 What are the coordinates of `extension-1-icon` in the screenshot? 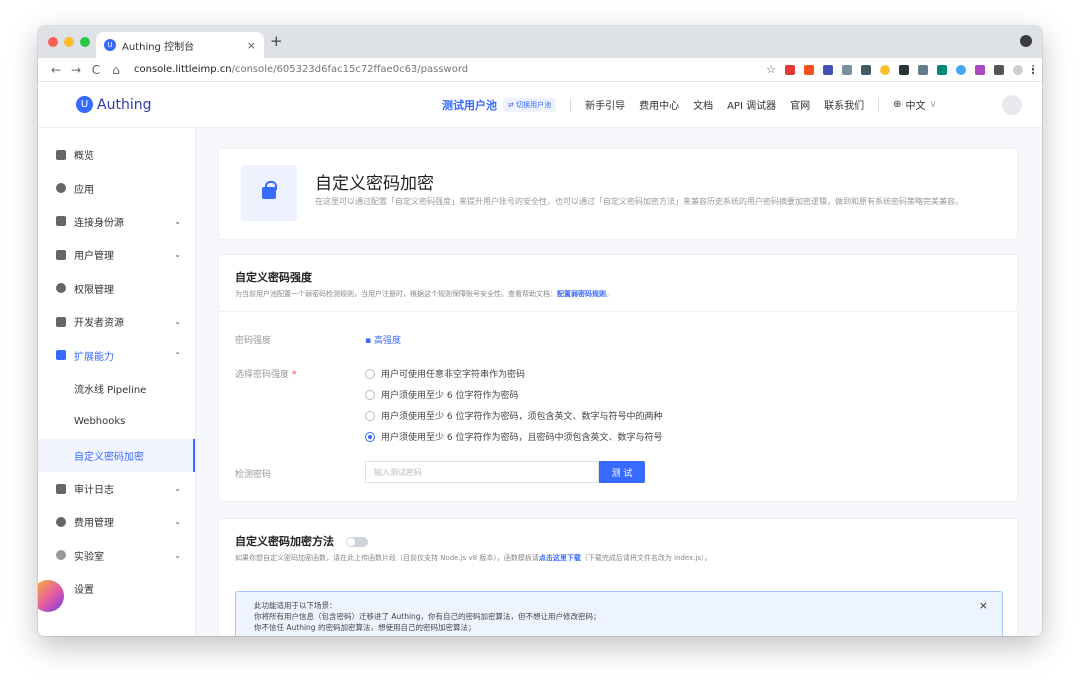 It's located at (790, 69).